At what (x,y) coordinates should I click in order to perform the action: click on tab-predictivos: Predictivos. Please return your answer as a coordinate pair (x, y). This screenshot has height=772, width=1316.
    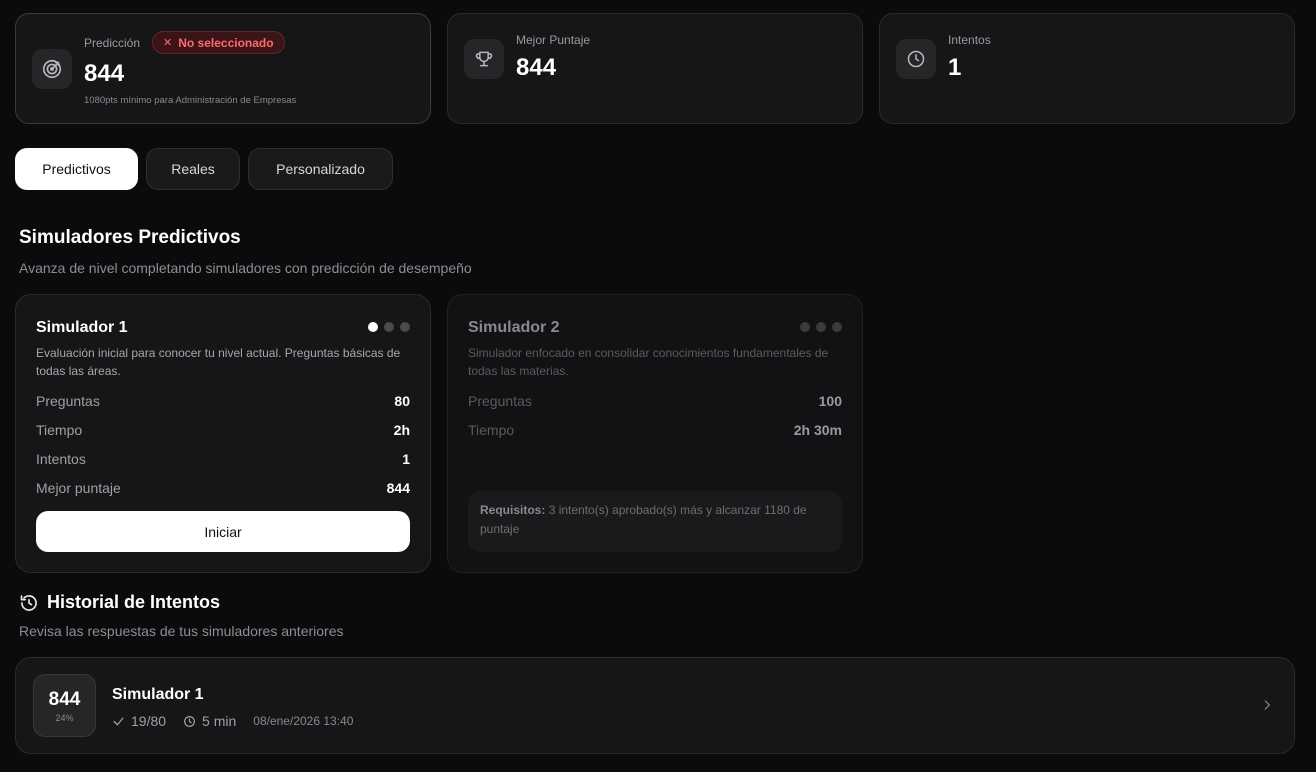
    Looking at the image, I should click on (76, 169).